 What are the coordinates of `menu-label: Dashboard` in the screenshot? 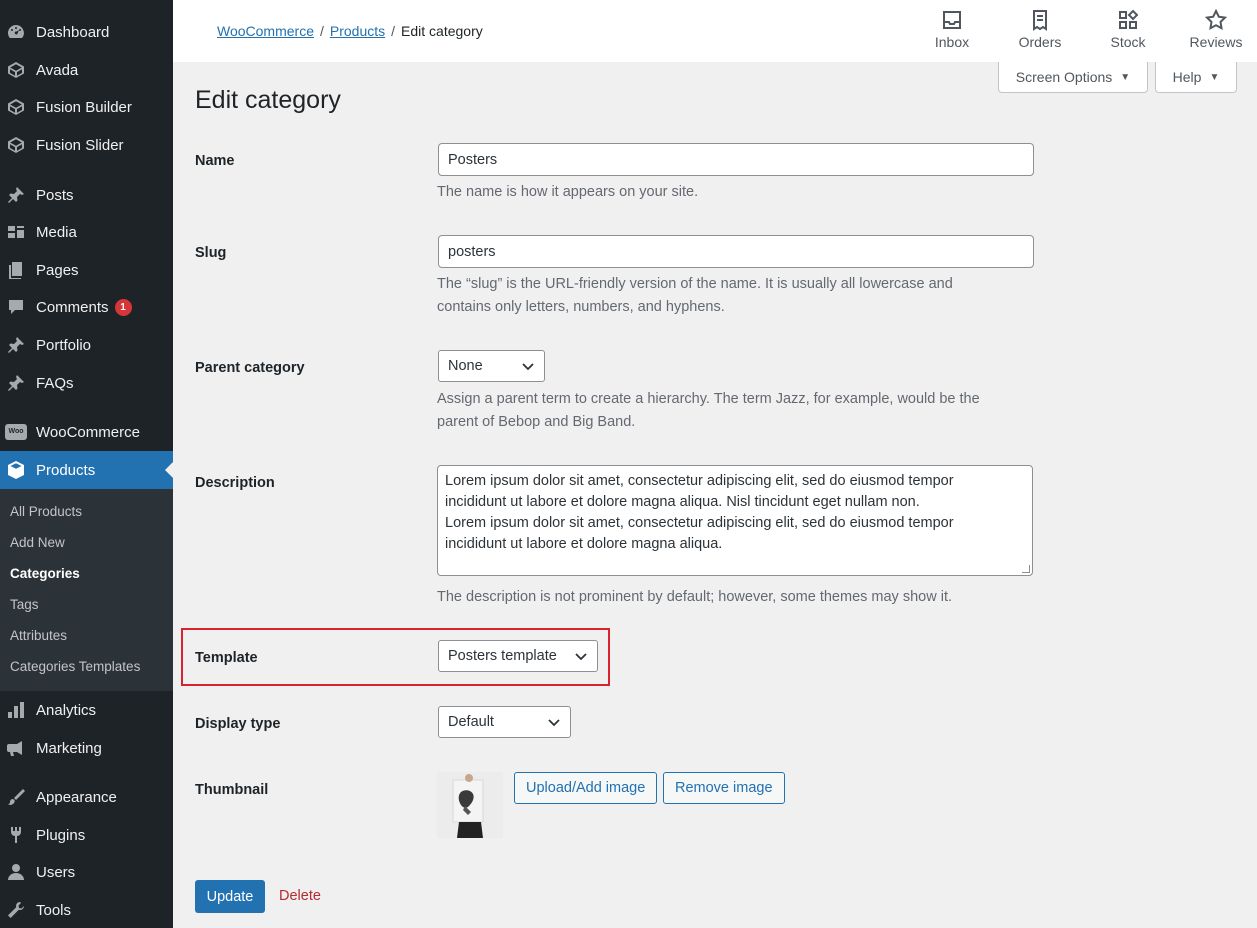 It's located at (73, 32).